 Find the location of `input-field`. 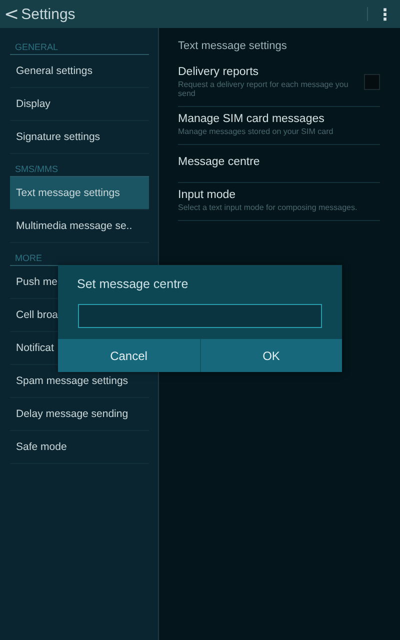

input-field is located at coordinates (200, 316).